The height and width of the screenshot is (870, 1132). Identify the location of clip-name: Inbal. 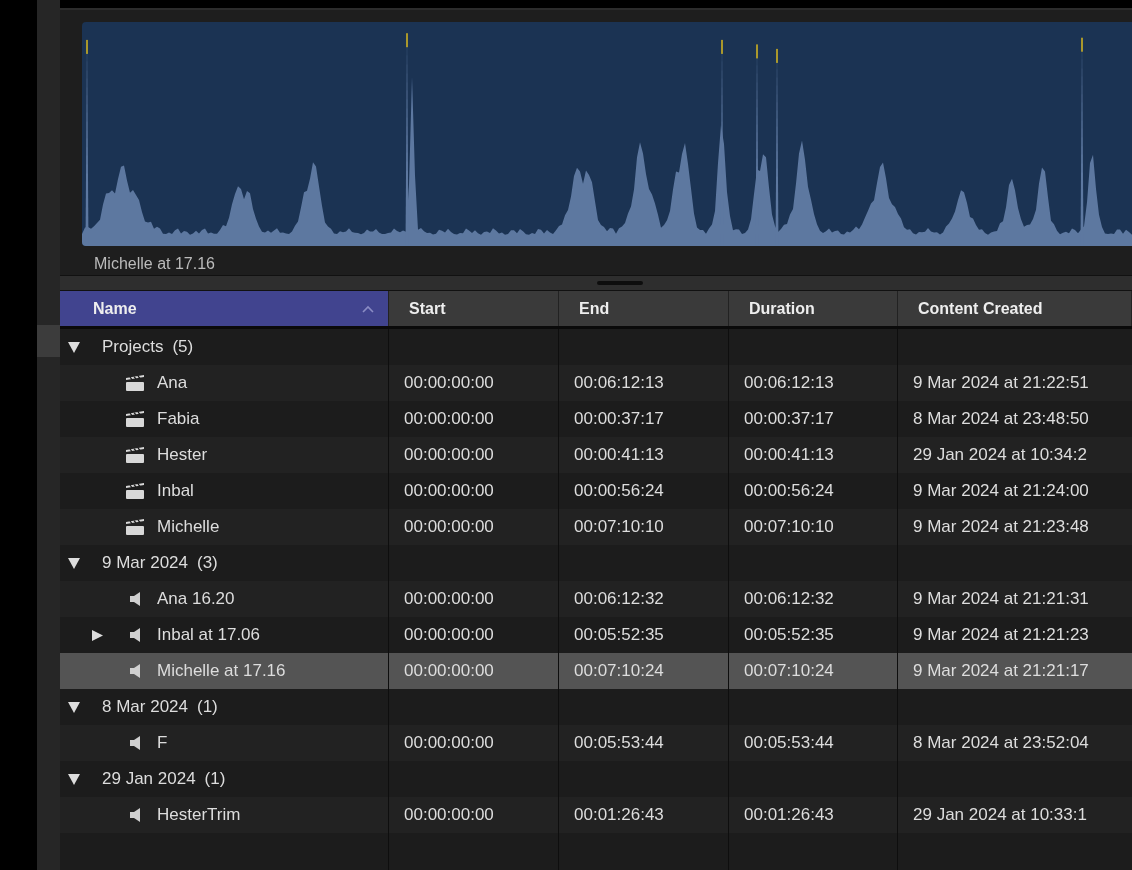
(175, 491).